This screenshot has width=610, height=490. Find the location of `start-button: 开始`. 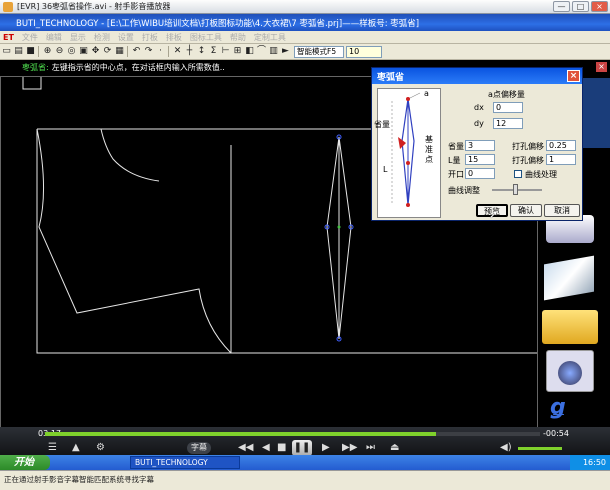

start-button: 开始 is located at coordinates (25, 462).